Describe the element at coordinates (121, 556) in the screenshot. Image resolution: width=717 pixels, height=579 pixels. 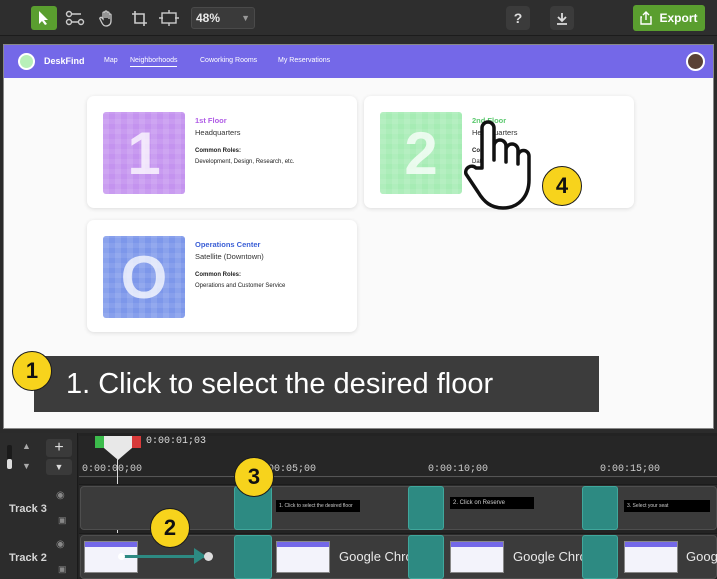
I see `cursor-path-start` at that location.